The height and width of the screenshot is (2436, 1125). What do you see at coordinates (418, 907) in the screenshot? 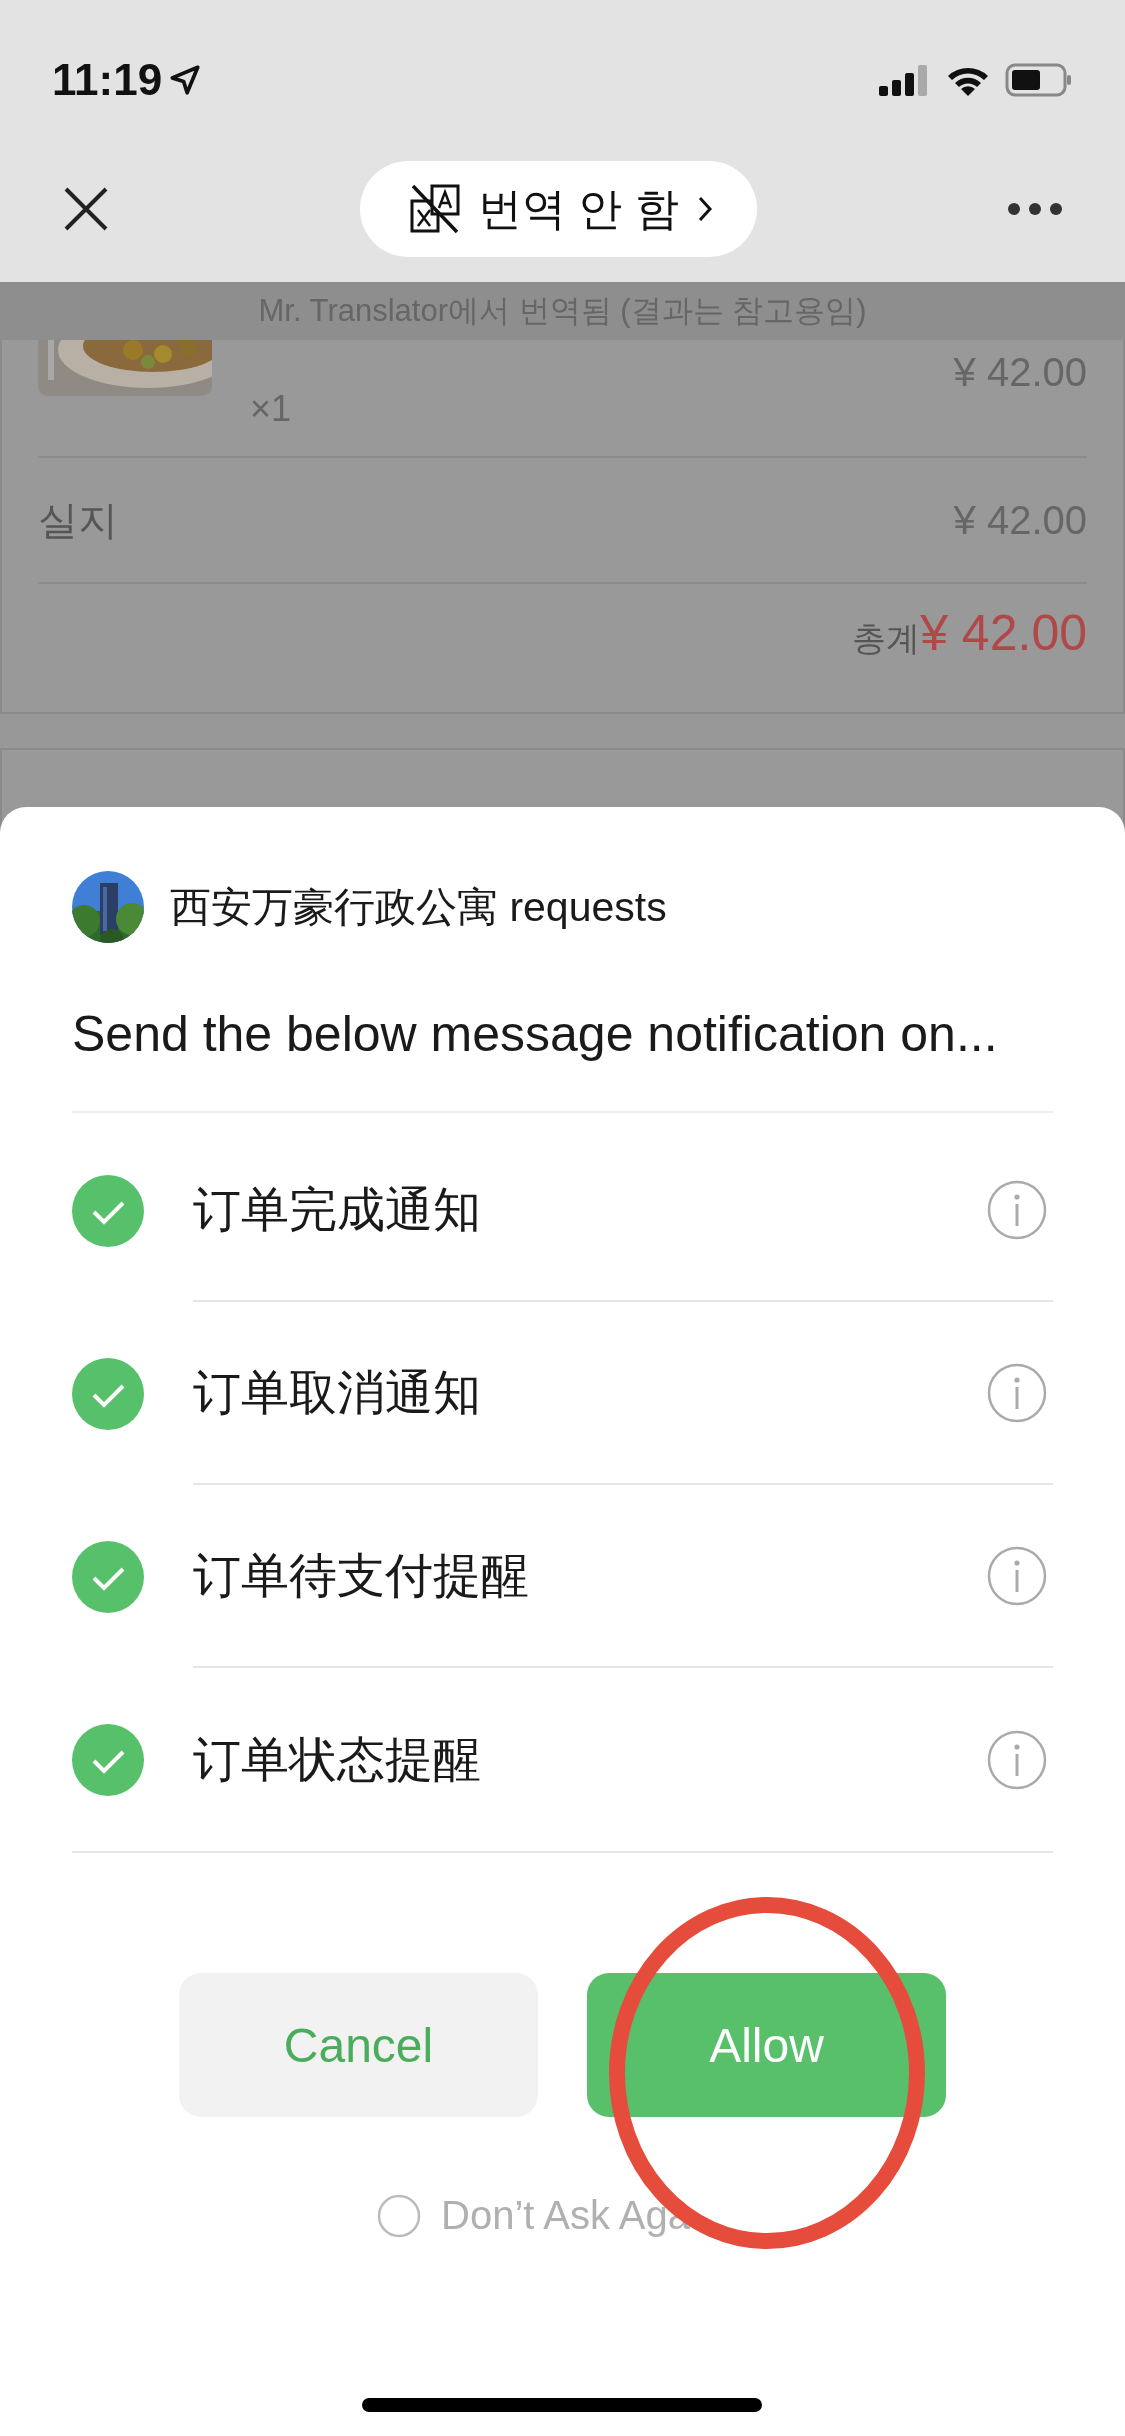
I see `app-name: 西安万豪行政公寓 requests` at bounding box center [418, 907].